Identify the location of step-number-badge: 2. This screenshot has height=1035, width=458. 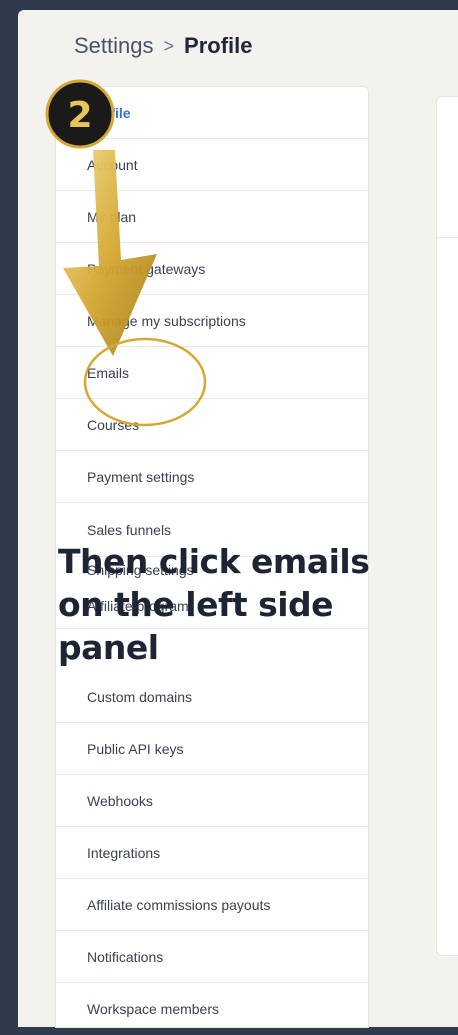
(80, 114).